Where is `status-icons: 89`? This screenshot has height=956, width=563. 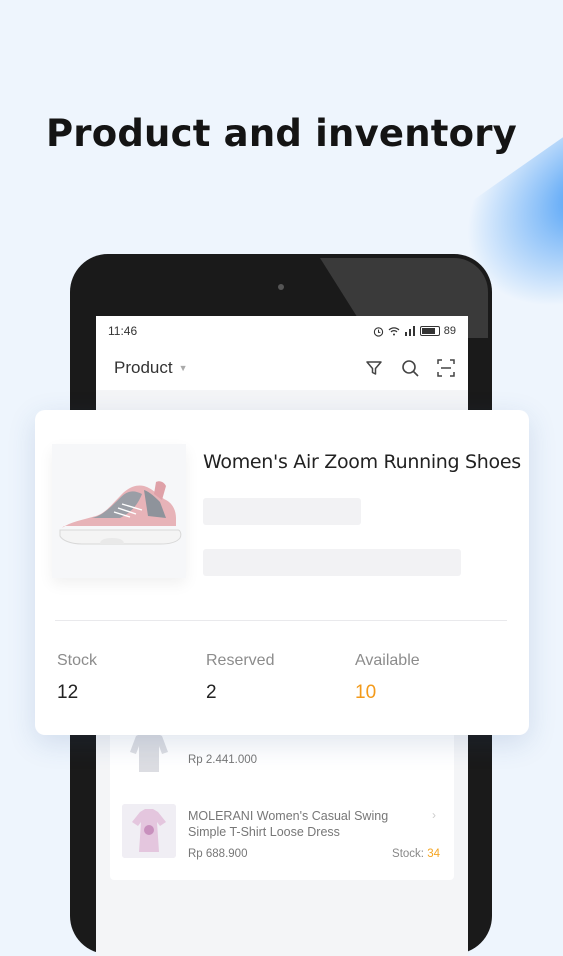
status-icons: 89 is located at coordinates (414, 331).